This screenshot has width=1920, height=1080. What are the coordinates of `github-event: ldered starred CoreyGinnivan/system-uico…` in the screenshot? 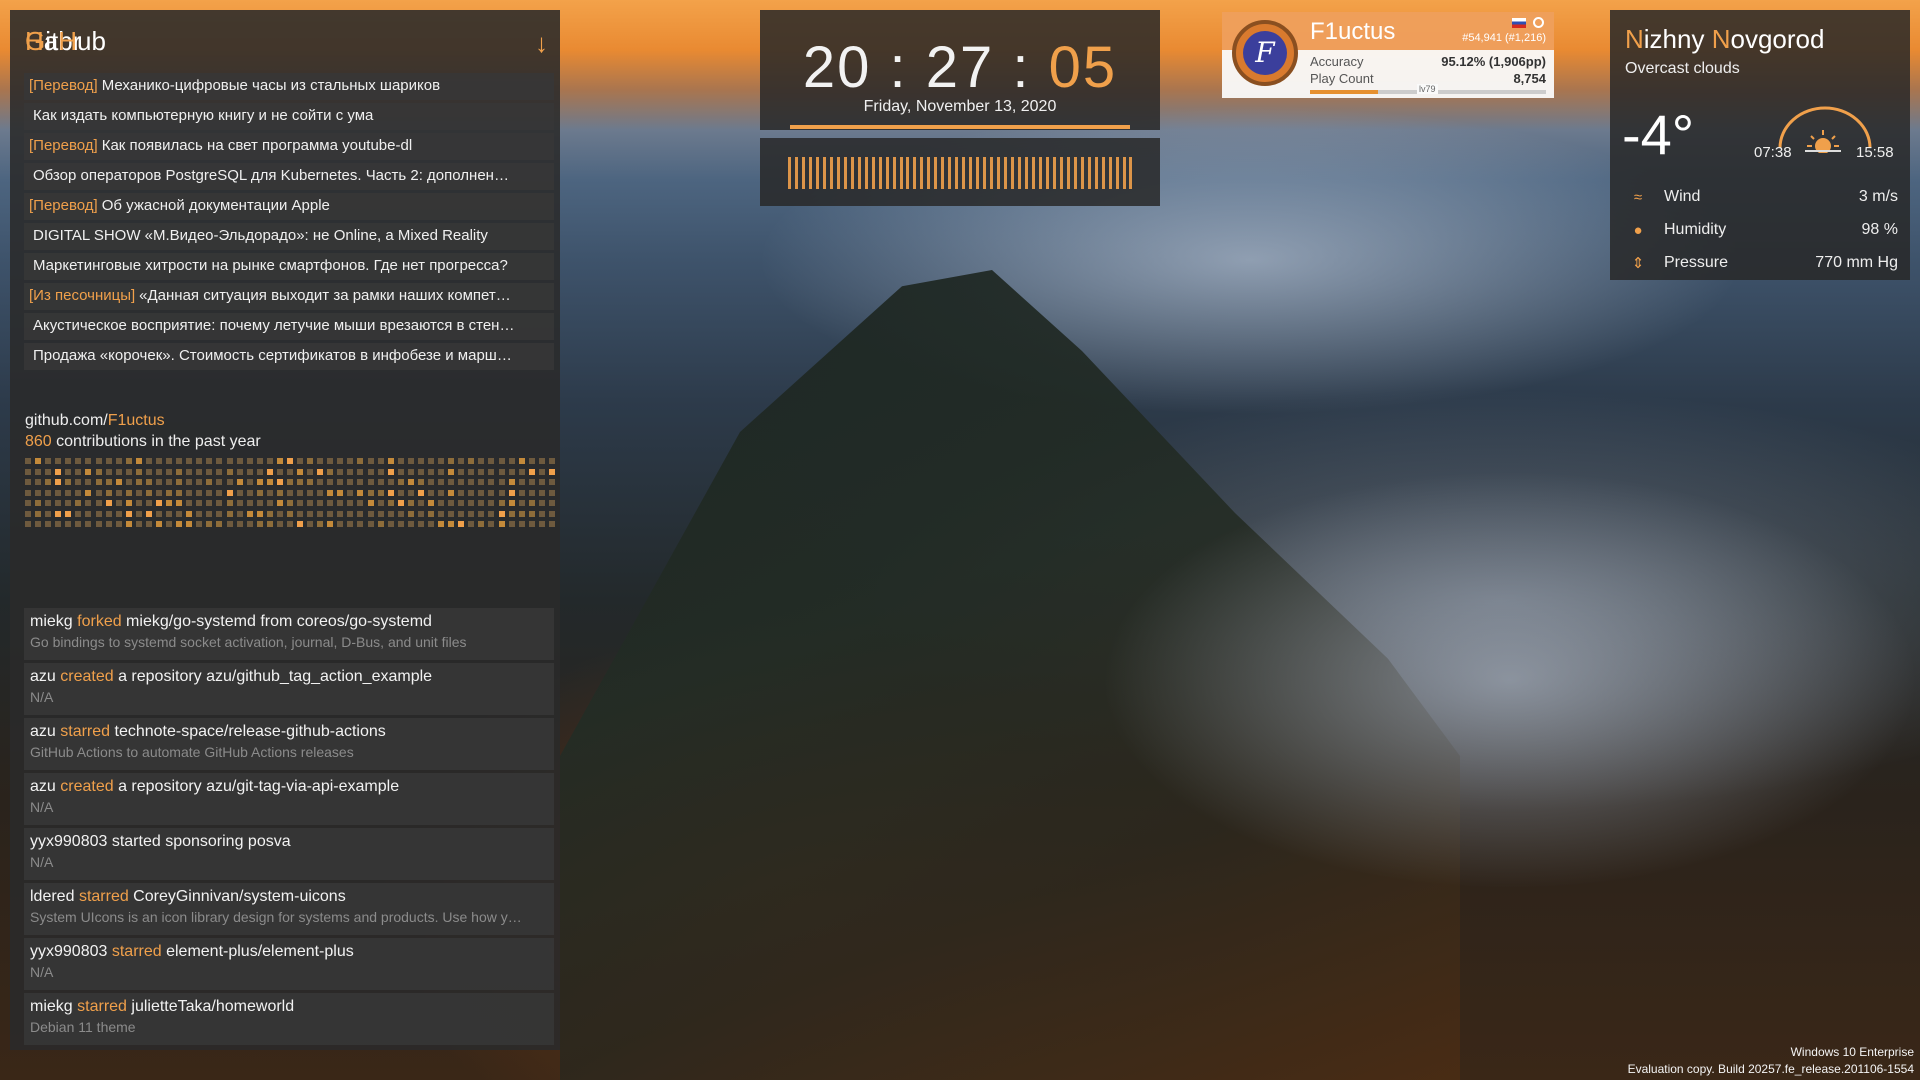 It's located at (289, 909).